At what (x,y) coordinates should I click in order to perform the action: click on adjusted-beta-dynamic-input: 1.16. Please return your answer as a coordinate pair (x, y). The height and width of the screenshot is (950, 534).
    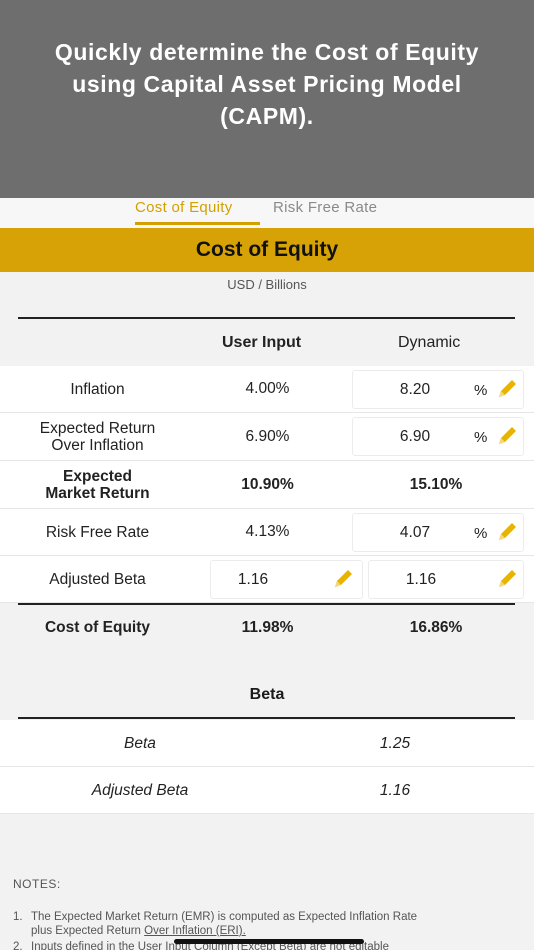
    Looking at the image, I should click on (446, 579).